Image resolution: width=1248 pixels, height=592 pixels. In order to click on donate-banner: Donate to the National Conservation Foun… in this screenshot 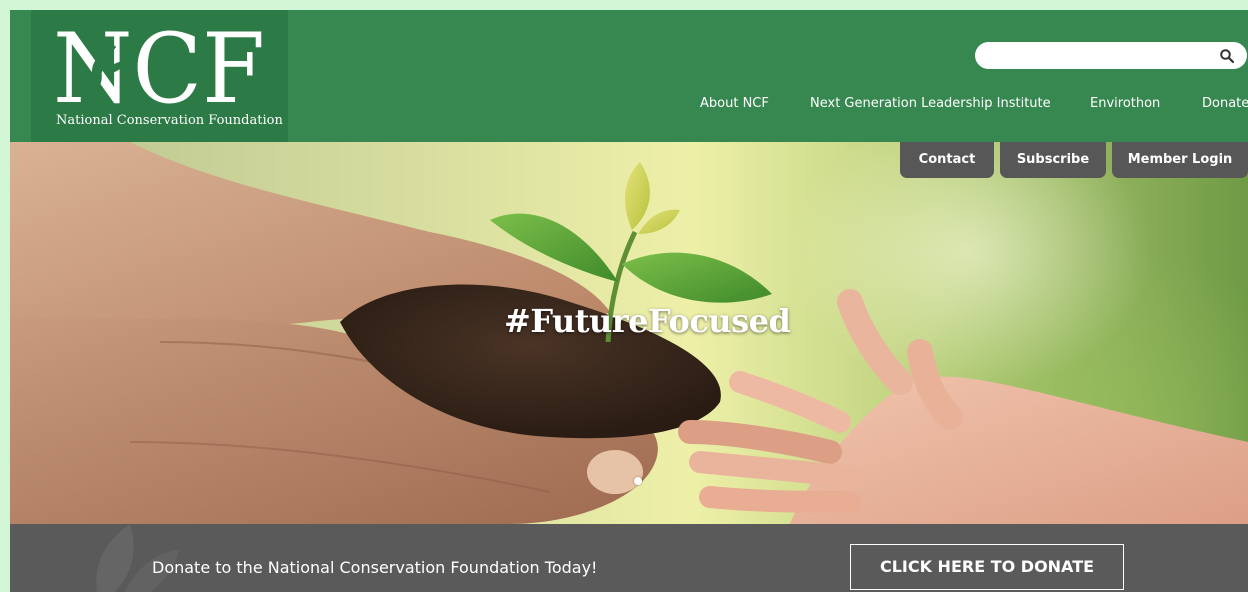, I will do `click(629, 558)`.